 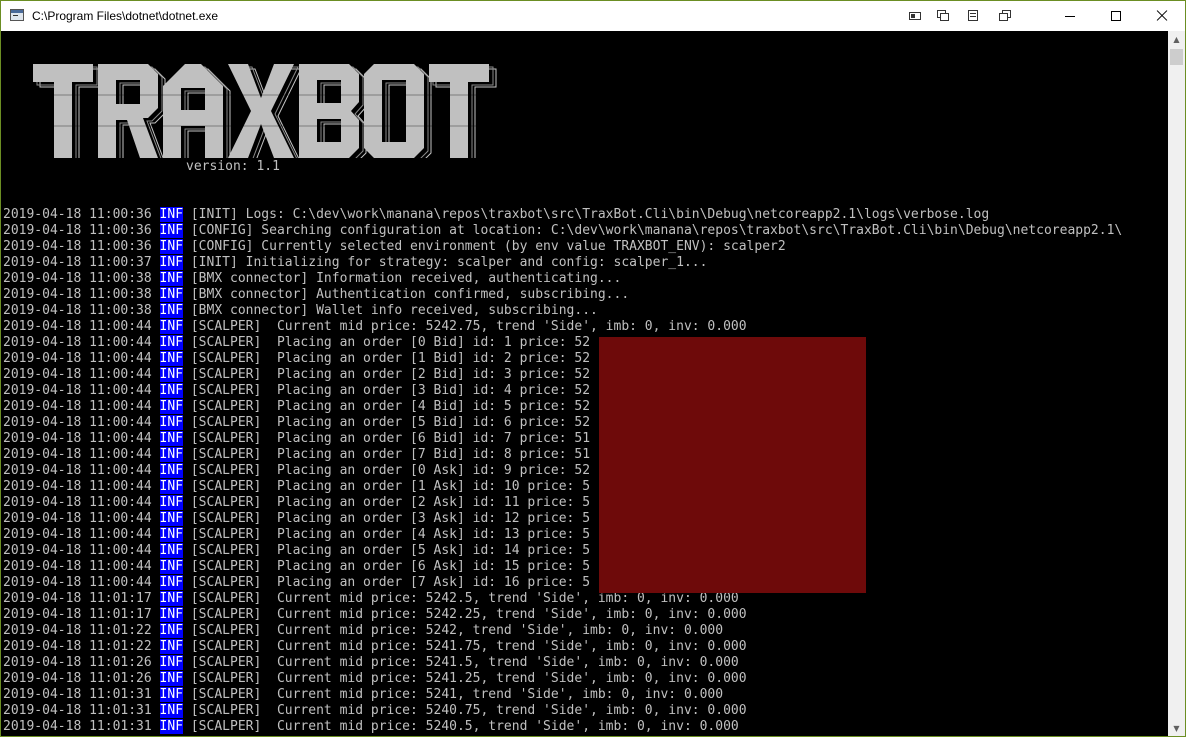 I want to click on tiled-window-icon, so click(x=915, y=15).